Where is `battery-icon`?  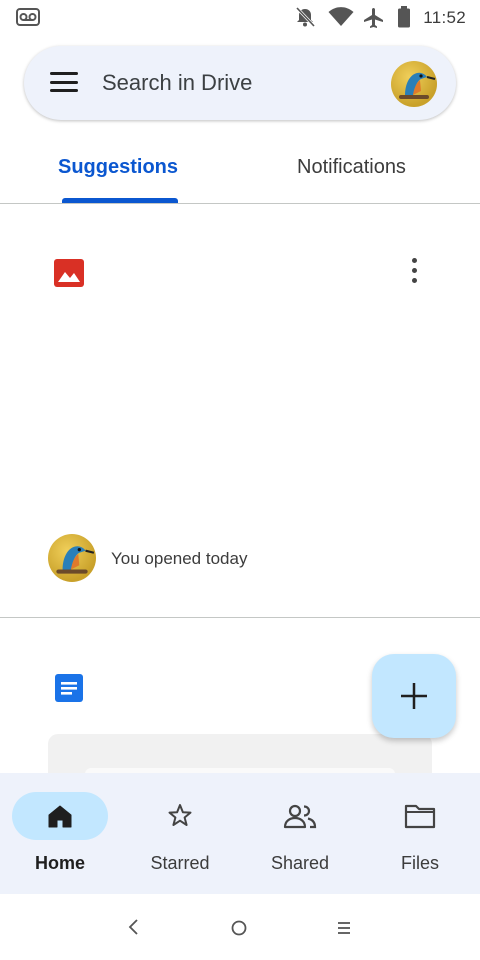
battery-icon is located at coordinates (404, 17).